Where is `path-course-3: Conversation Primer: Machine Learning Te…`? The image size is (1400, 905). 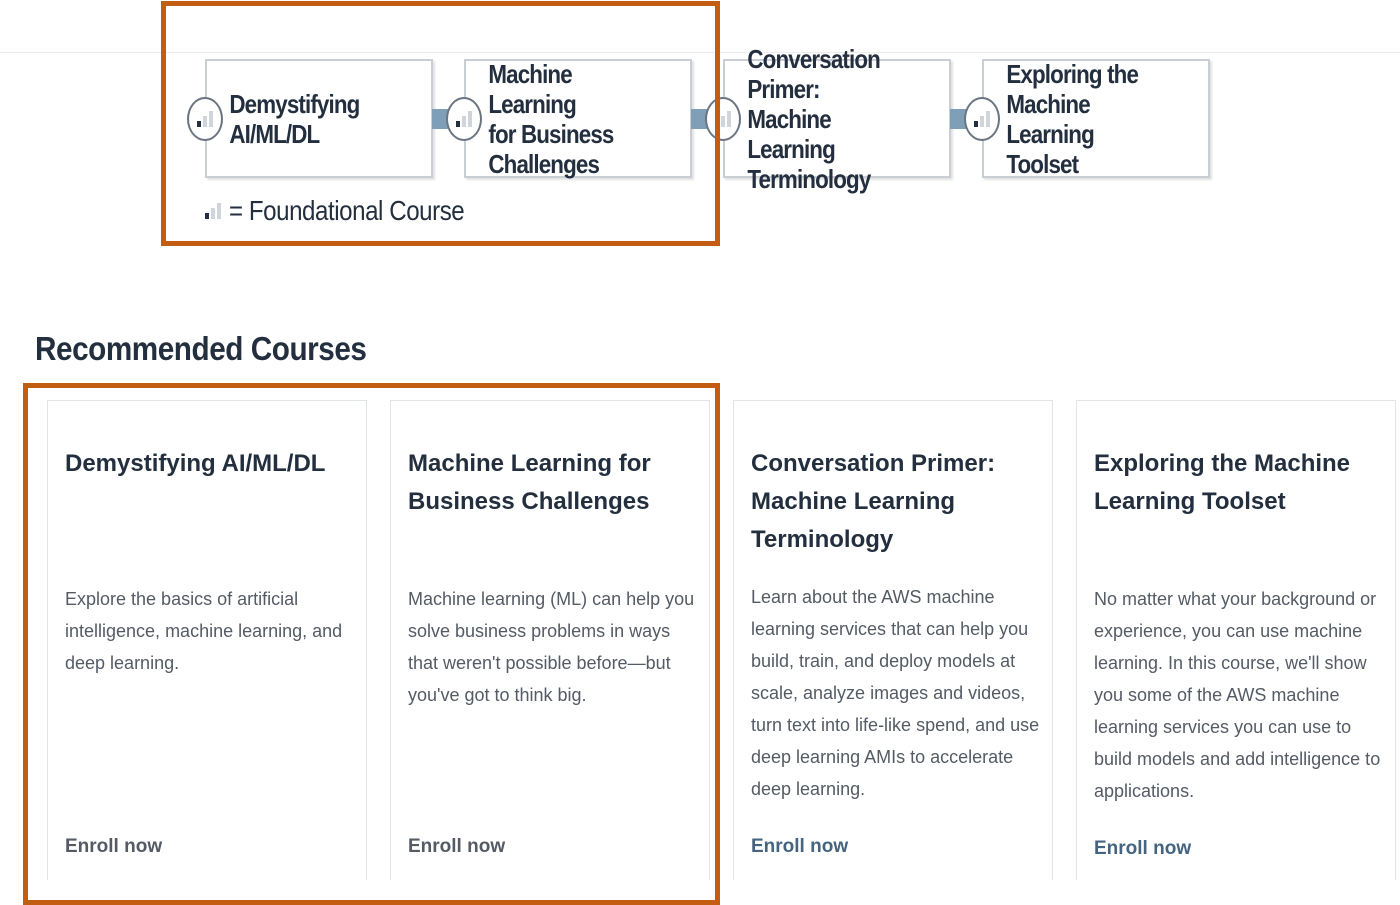 path-course-3: Conversation Primer: Machine Learning Te… is located at coordinates (837, 119).